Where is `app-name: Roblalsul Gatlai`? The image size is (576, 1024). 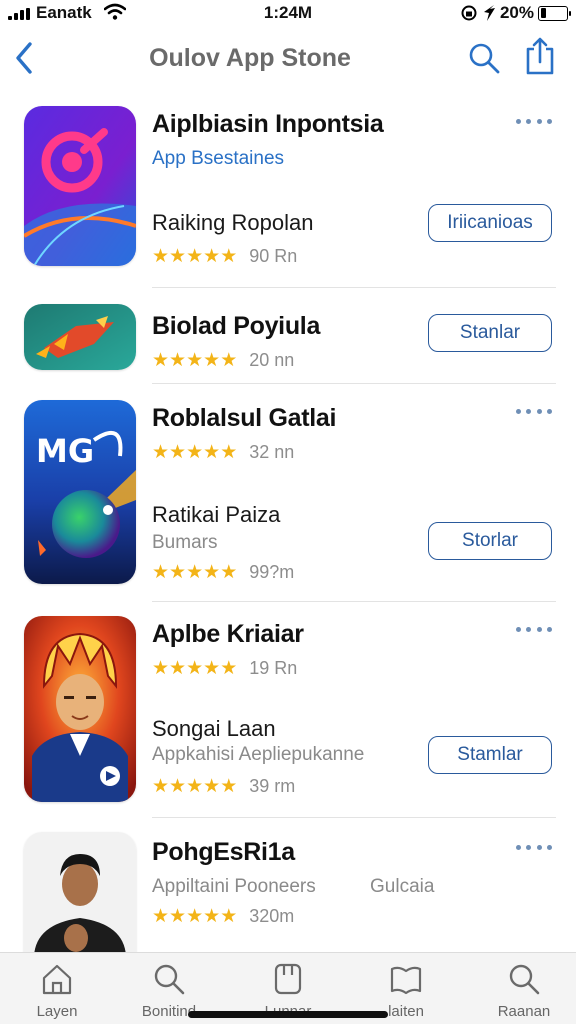 app-name: Roblalsul Gatlai is located at coordinates (244, 418).